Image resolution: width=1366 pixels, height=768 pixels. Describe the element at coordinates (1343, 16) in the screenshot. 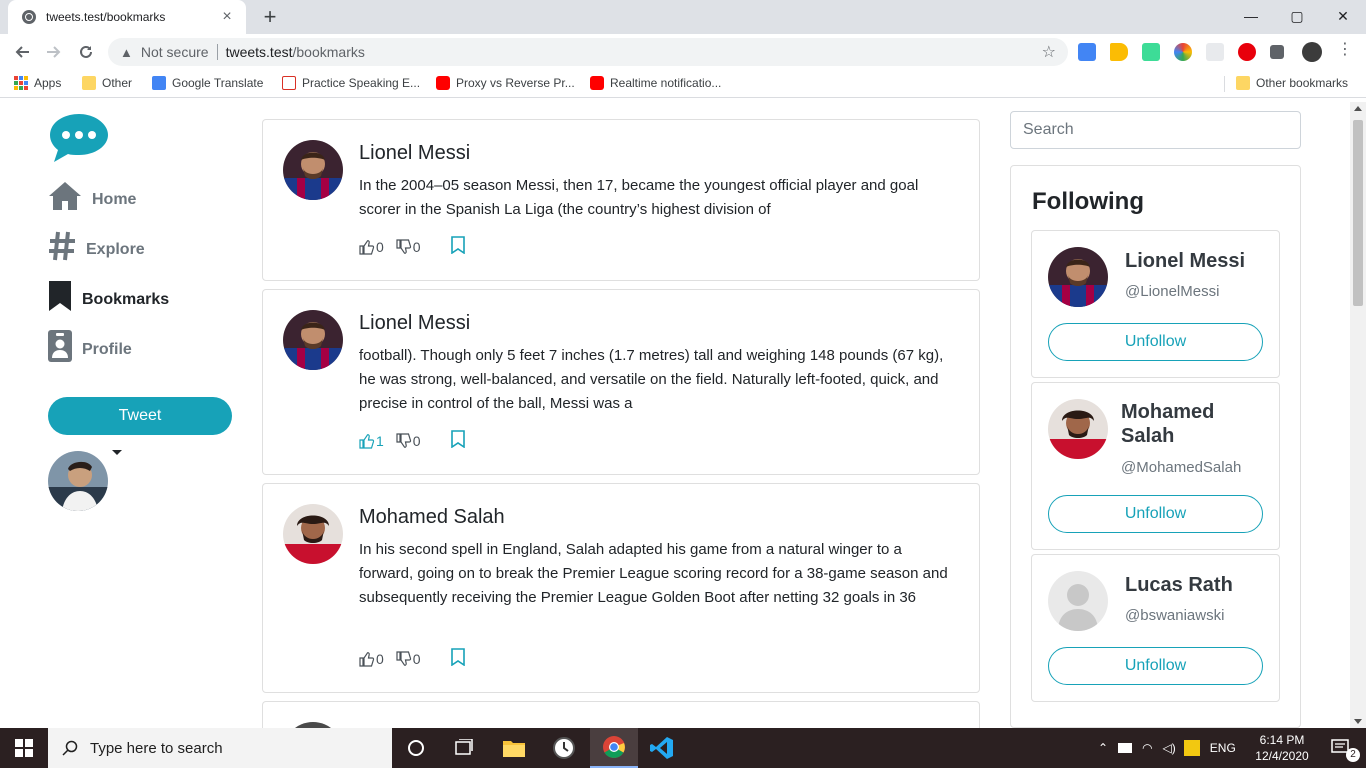

I see `close-window-button: ✕` at that location.